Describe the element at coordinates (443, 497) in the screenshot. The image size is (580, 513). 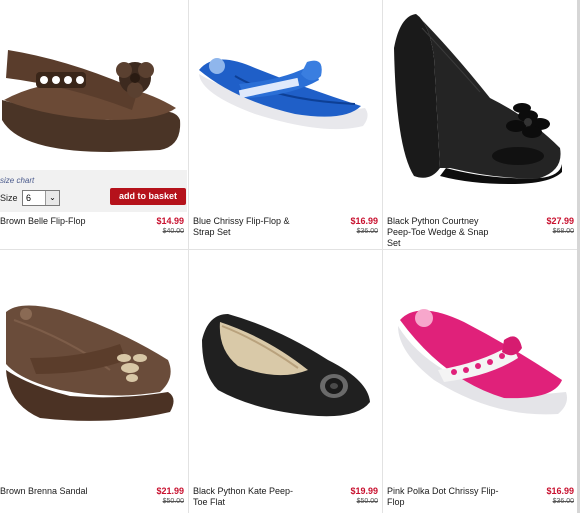
I see `product-name: Pink Polka Dot Chrissy Flip-Flop` at that location.